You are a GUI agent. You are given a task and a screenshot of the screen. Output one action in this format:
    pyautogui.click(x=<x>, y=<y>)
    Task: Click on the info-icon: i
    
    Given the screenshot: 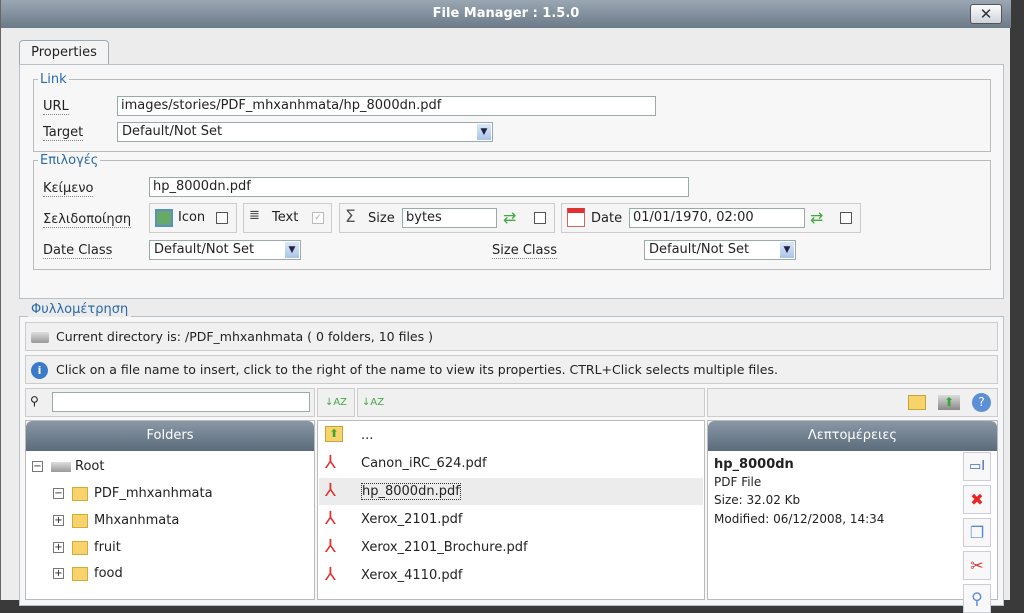 What is the action you would take?
    pyautogui.click(x=39, y=370)
    